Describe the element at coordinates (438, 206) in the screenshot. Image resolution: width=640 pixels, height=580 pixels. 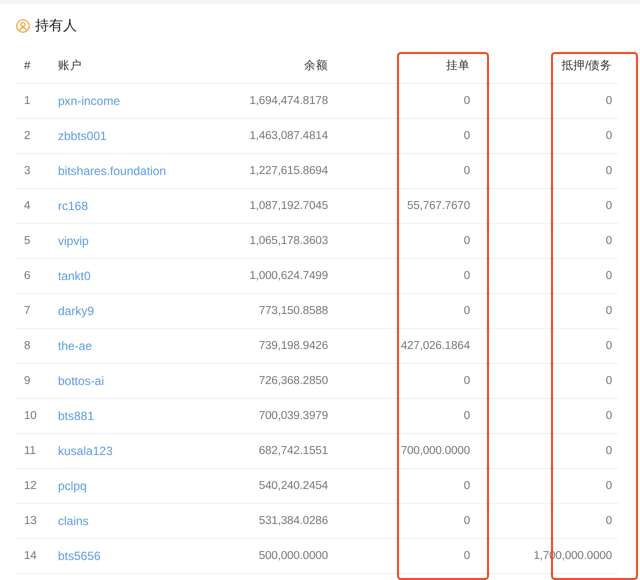
I see `table-cell-text: 55,767.7670` at that location.